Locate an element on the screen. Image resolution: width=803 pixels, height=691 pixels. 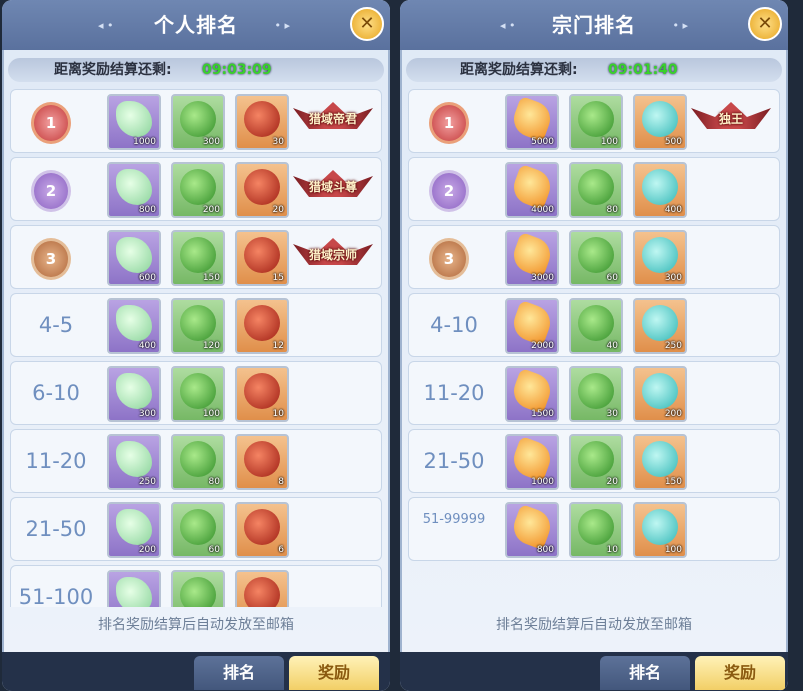
item-count: 250 is located at coordinates (673, 346).